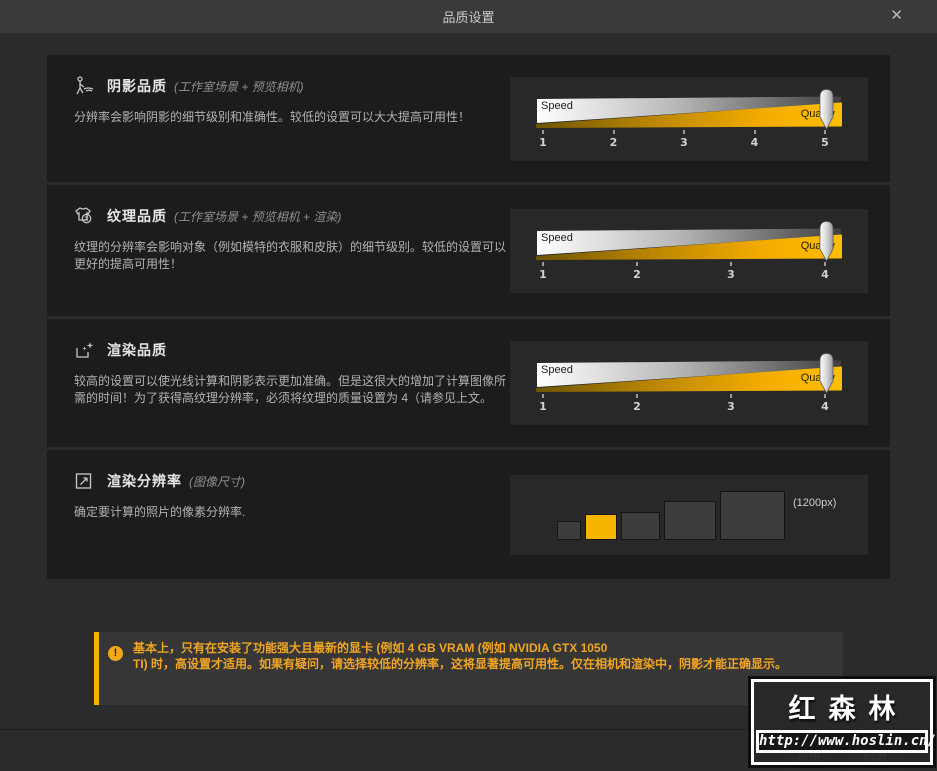 This screenshot has height=771, width=937. I want to click on section-title: 渲染分辨率, so click(144, 481).